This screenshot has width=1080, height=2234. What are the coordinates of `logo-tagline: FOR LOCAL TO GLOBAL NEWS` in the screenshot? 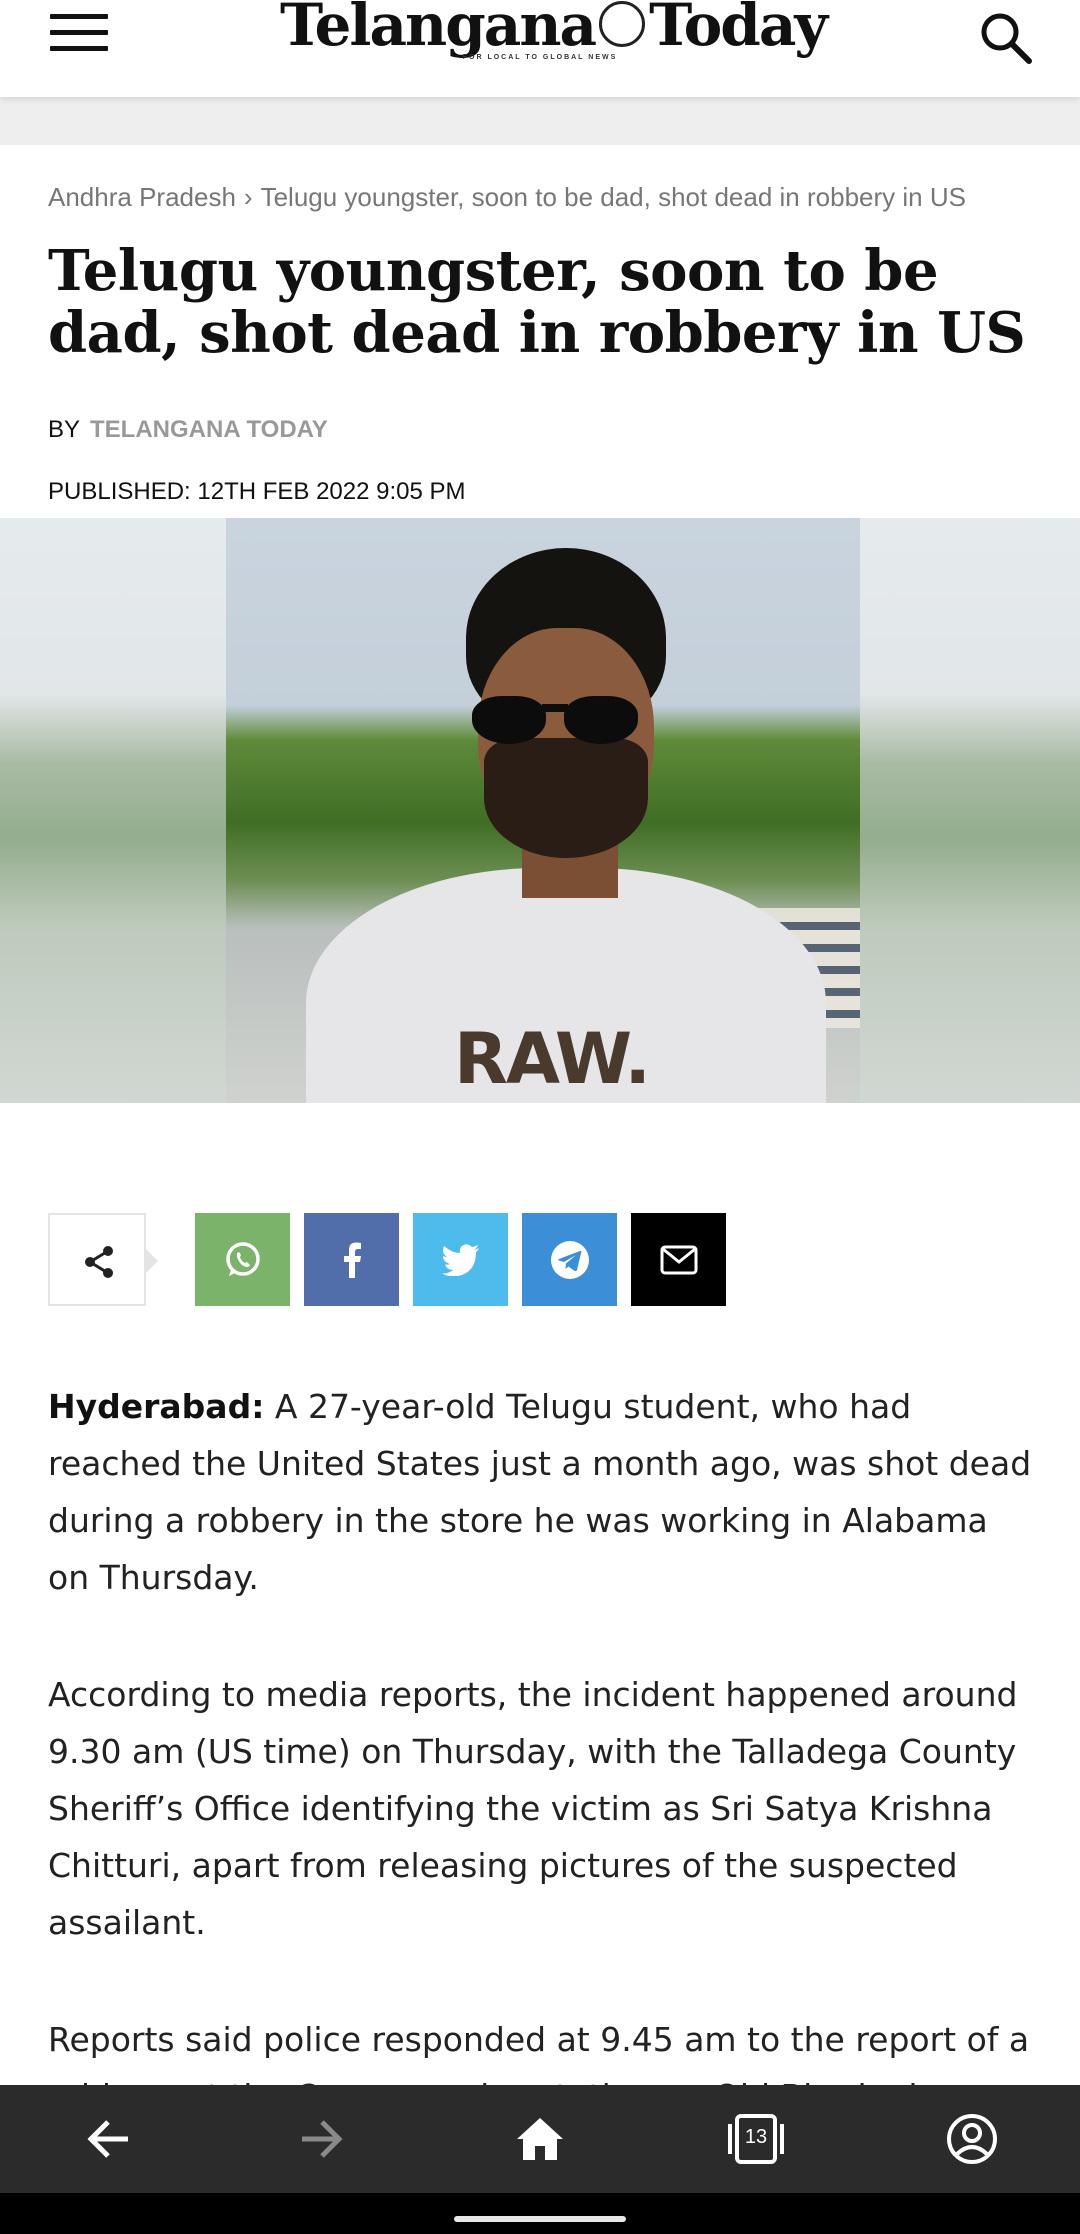 It's located at (540, 57).